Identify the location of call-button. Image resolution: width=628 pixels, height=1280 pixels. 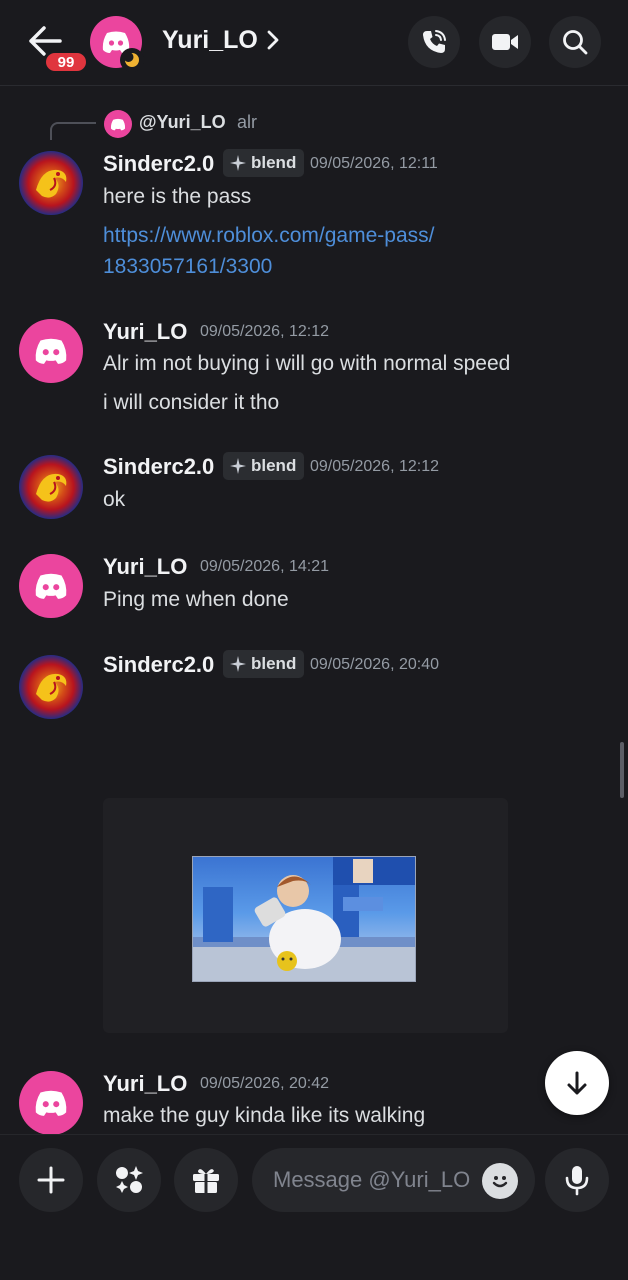
(434, 42).